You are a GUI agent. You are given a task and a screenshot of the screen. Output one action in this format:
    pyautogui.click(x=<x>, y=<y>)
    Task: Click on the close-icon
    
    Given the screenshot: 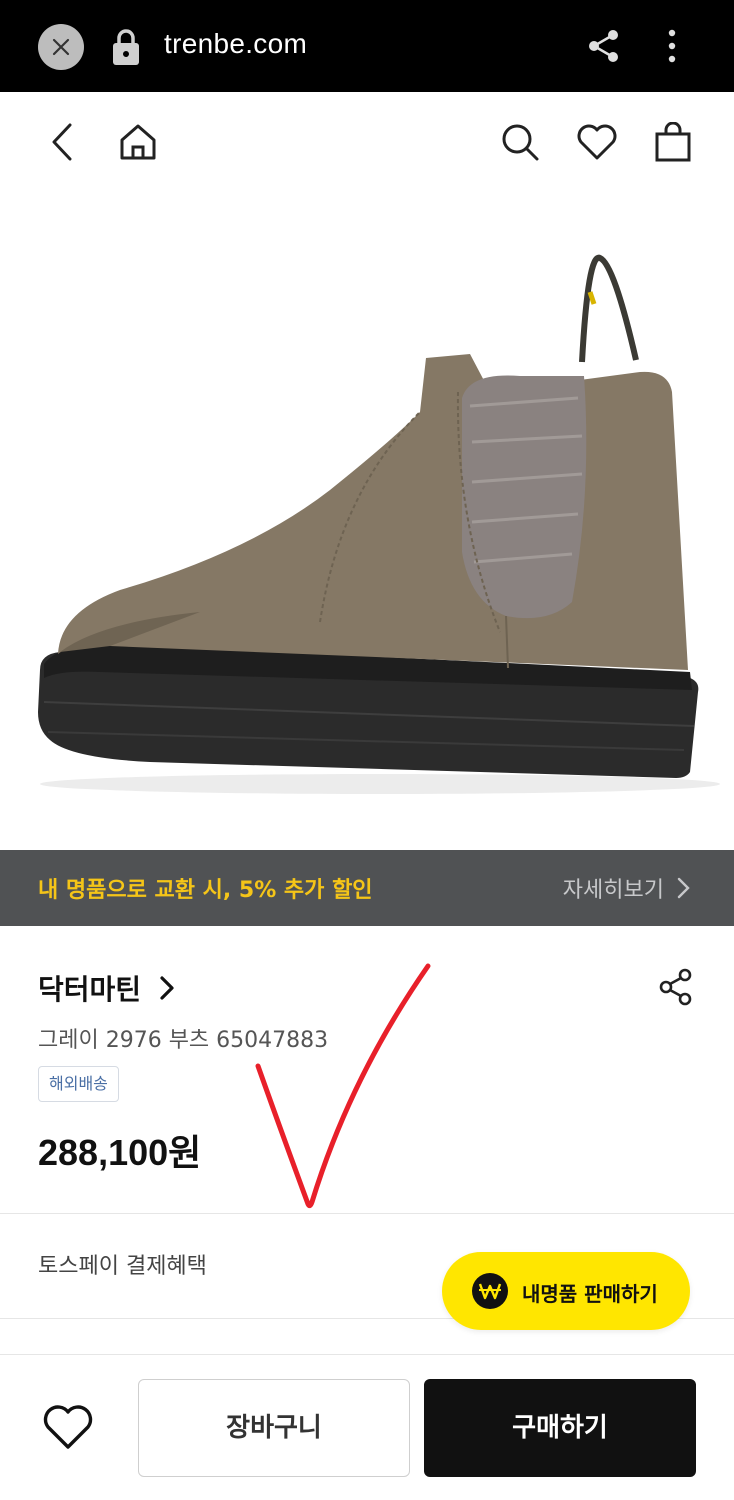 What is the action you would take?
    pyautogui.click(x=61, y=47)
    